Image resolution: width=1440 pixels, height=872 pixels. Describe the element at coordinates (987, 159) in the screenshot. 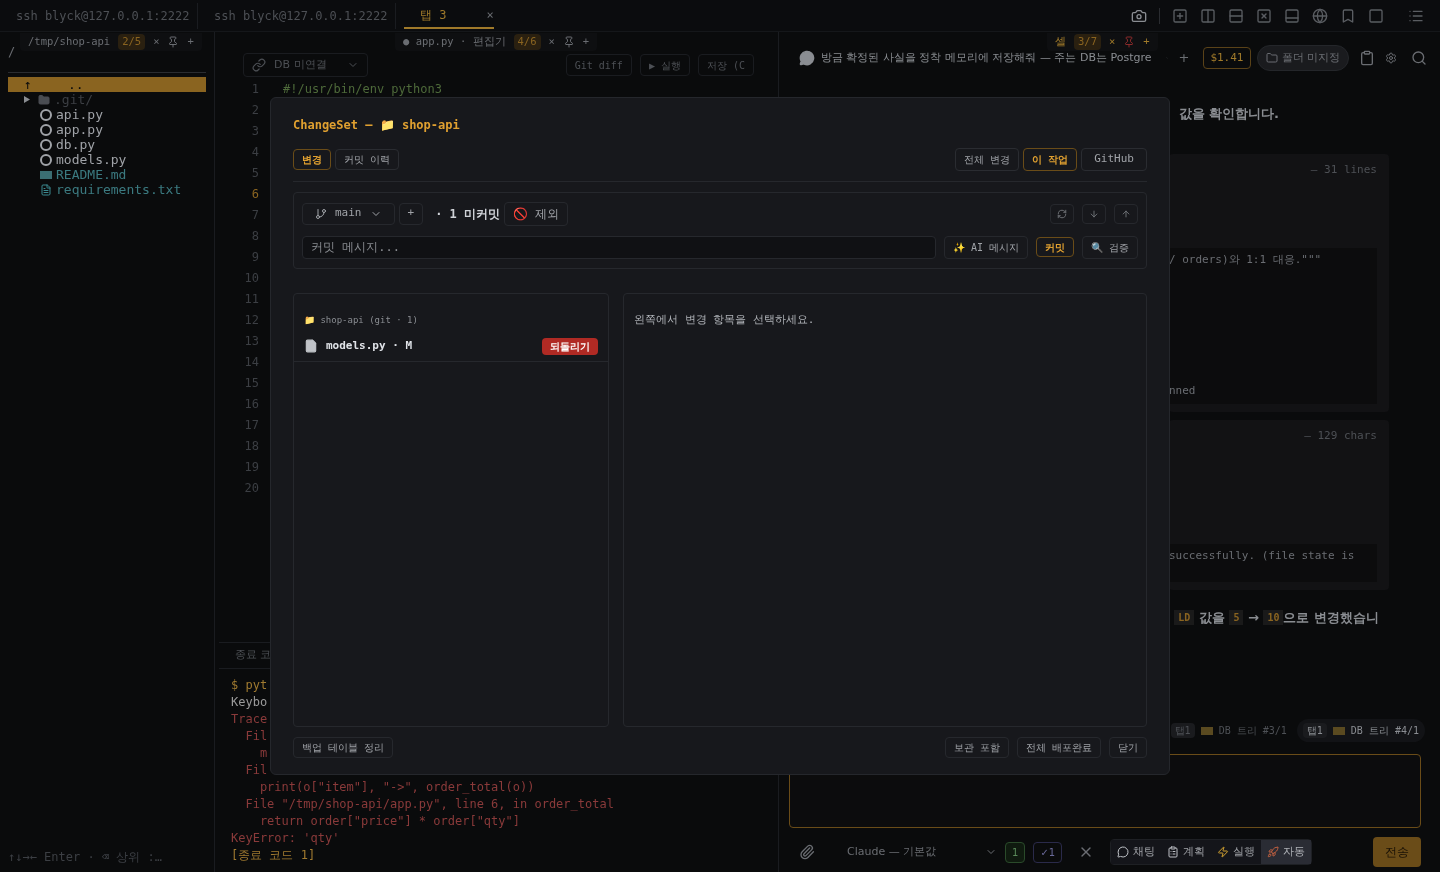

I see `scope-tab: 전체 변경` at that location.